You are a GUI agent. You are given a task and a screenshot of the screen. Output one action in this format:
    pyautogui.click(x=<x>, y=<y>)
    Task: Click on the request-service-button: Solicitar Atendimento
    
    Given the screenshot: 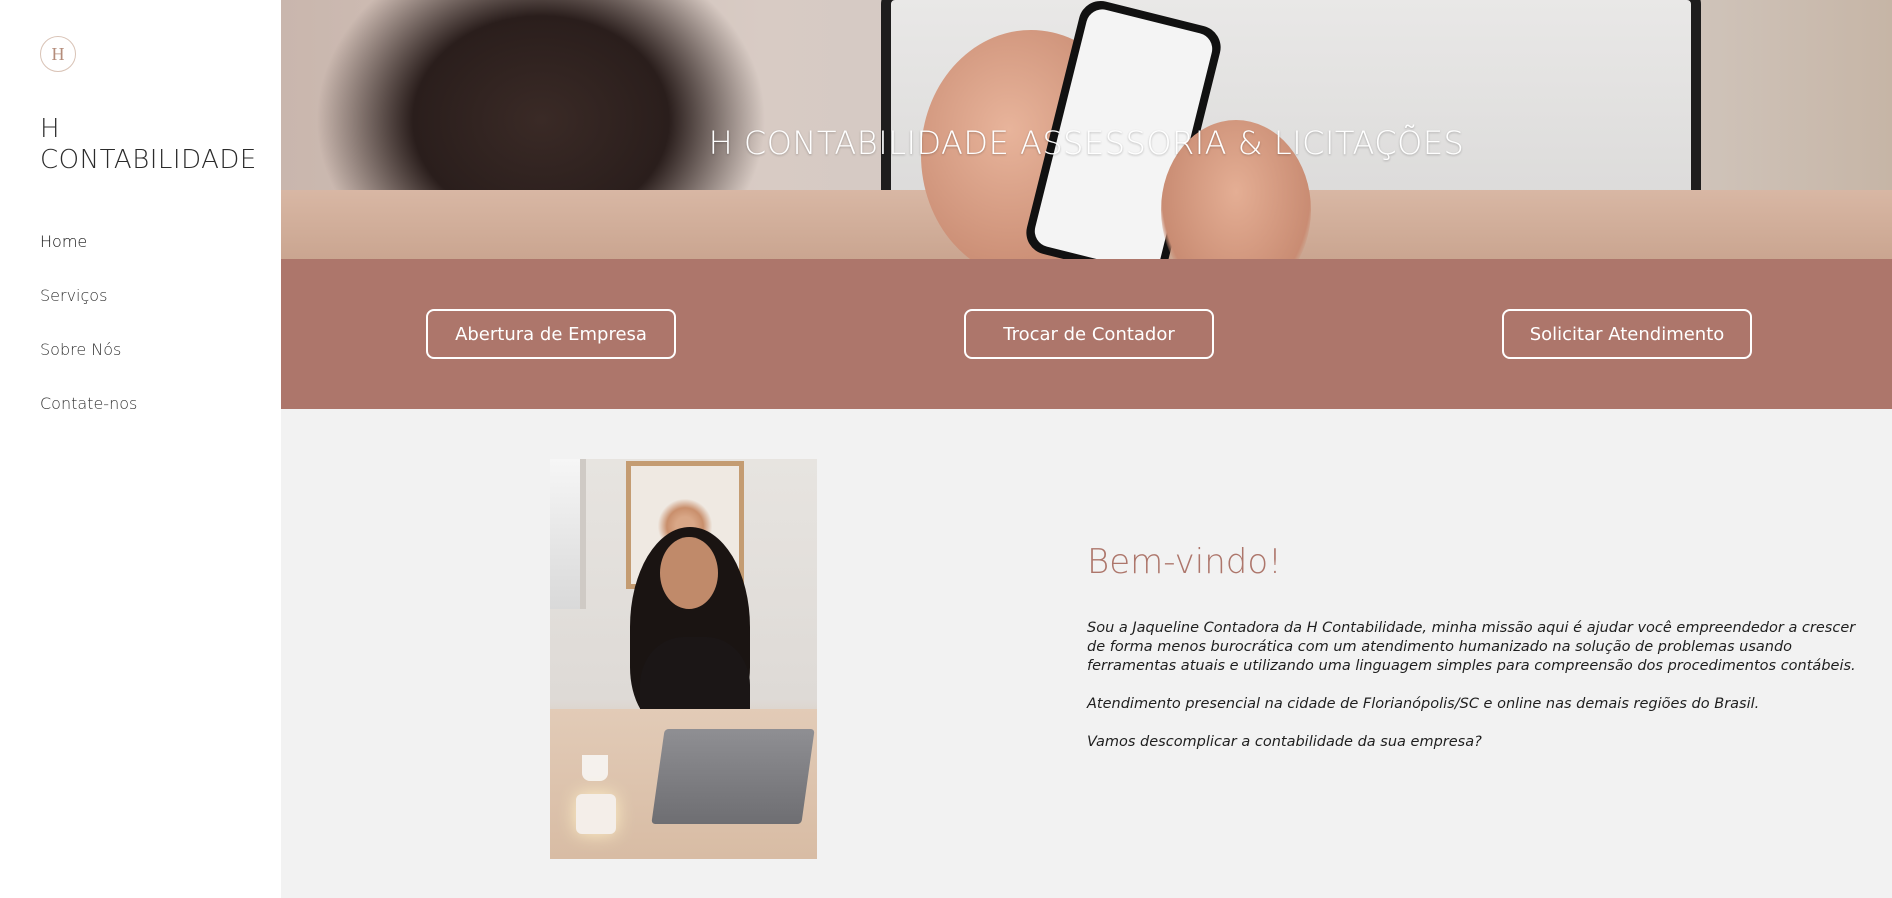 What is the action you would take?
    pyautogui.click(x=1627, y=334)
    